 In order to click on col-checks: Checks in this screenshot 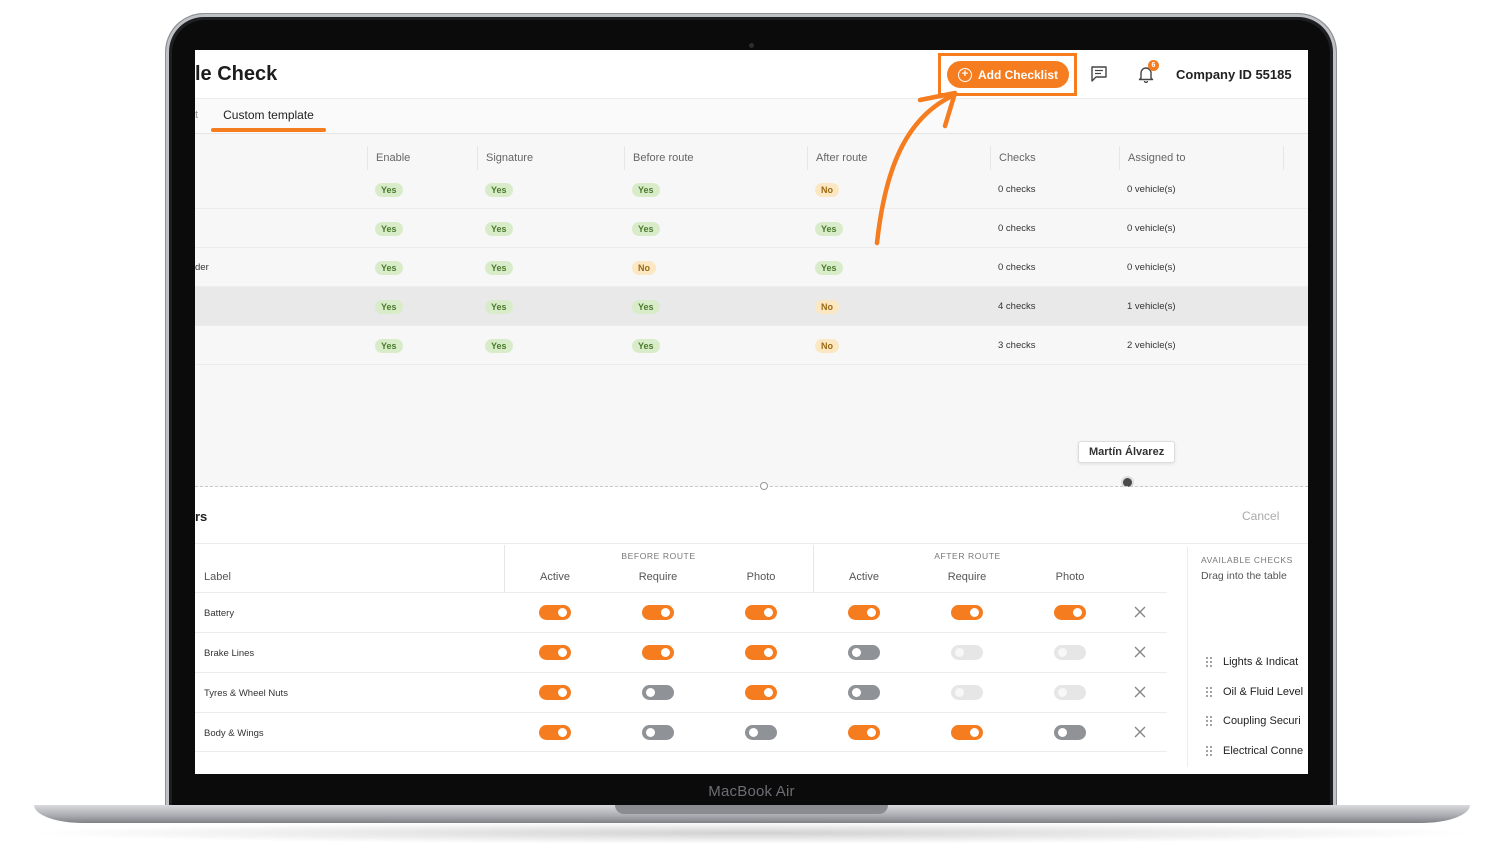, I will do `click(1054, 158)`.